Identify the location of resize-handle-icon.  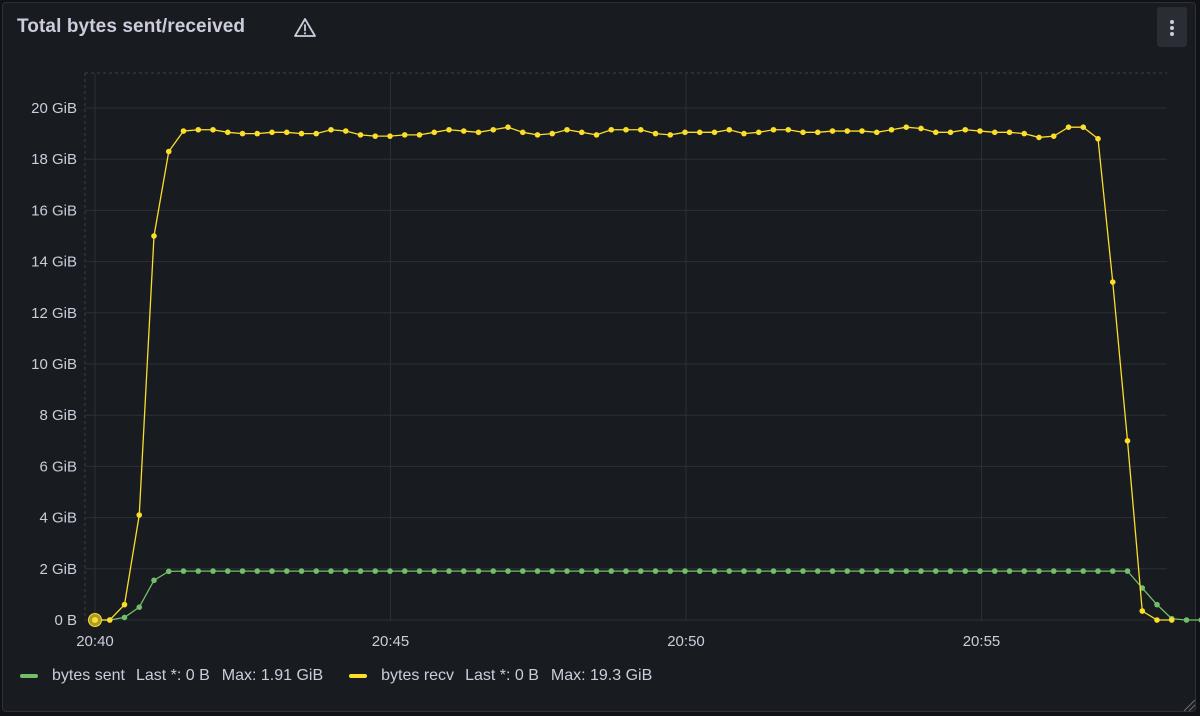
(1189, 705).